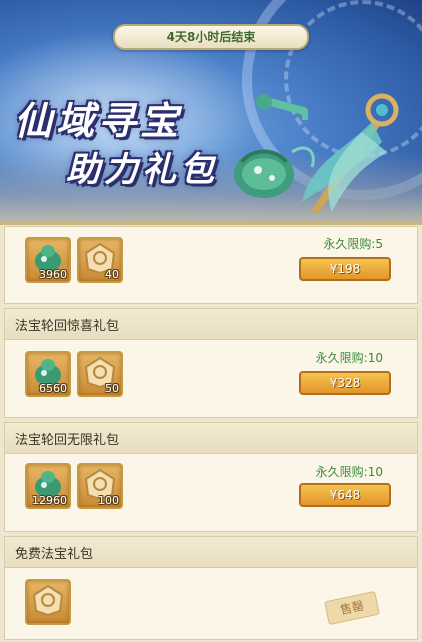  I want to click on buy-button: ¥328, so click(345, 383).